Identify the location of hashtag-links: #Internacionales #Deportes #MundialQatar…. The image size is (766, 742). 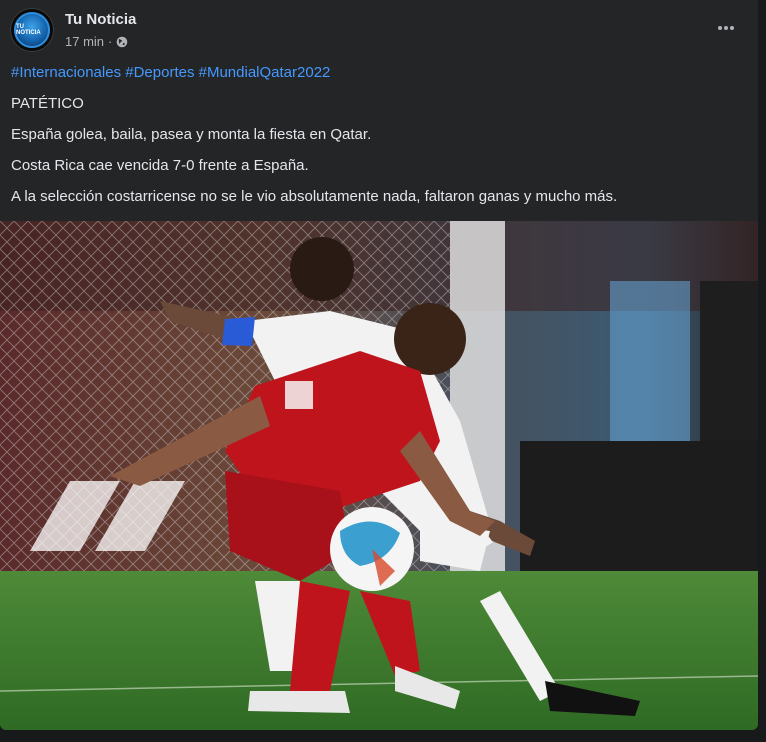
(381, 73).